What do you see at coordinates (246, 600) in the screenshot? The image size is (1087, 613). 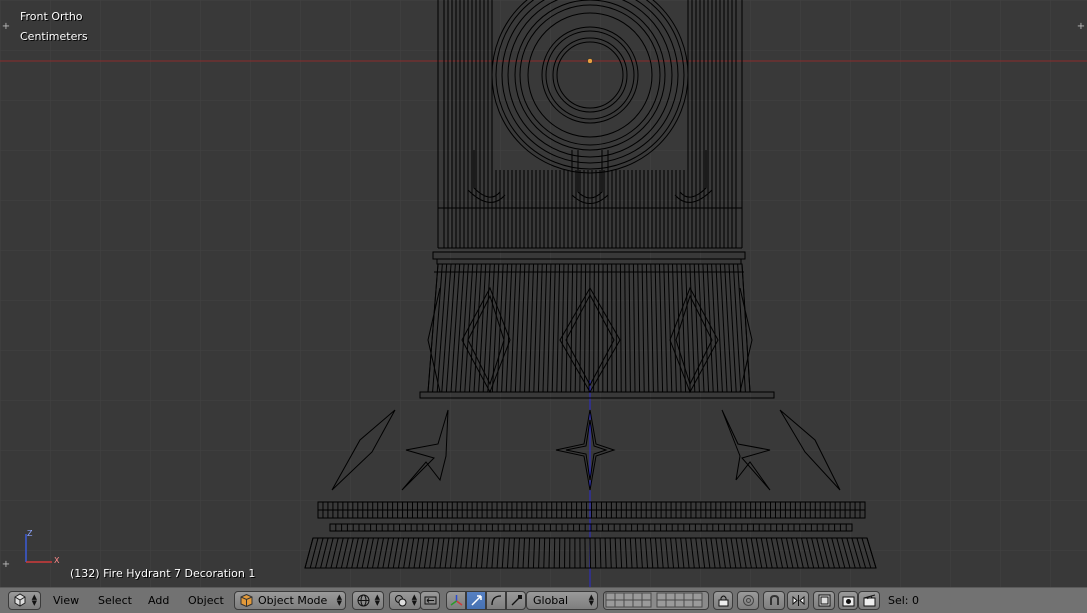 I see `mode-cube-icon` at bounding box center [246, 600].